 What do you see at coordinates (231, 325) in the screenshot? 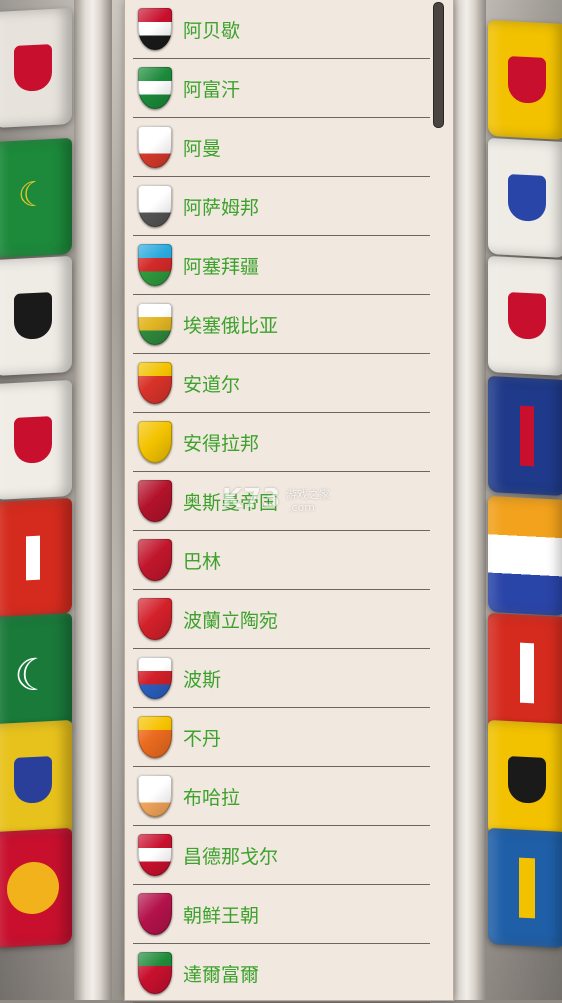
I see `list-item-label: 埃塞俄比亚` at bounding box center [231, 325].